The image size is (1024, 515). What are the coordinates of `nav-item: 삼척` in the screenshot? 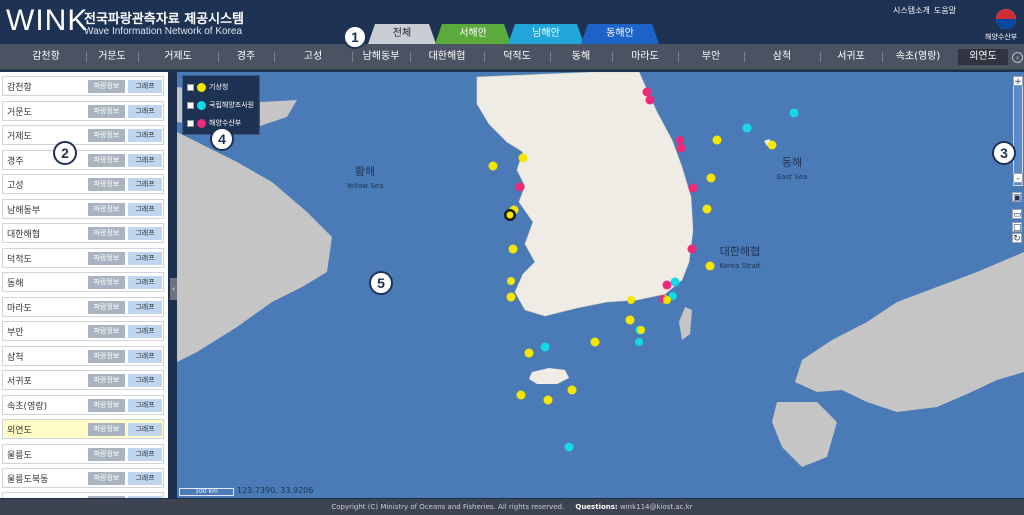 It's located at (782, 57).